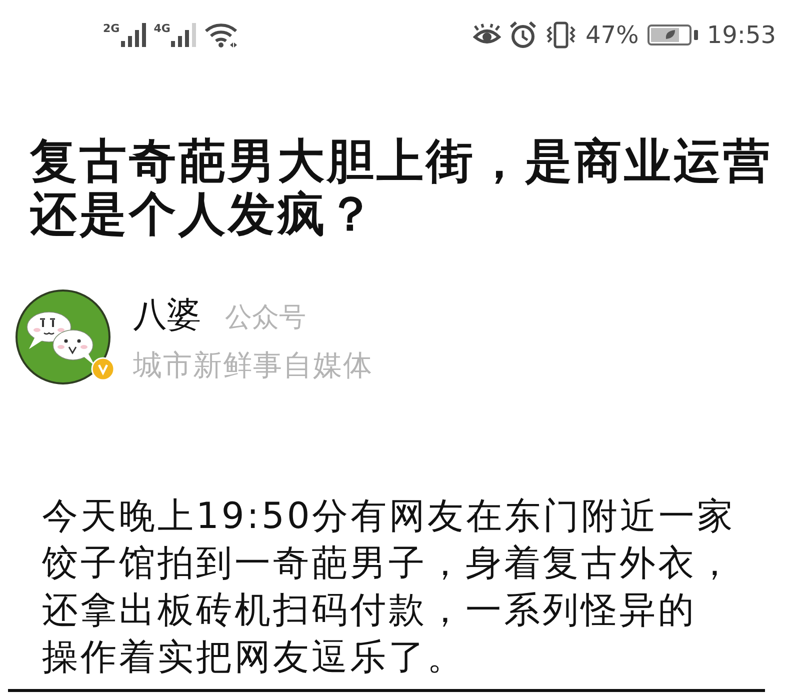  What do you see at coordinates (523, 35) in the screenshot?
I see `alarm-clock-icon` at bounding box center [523, 35].